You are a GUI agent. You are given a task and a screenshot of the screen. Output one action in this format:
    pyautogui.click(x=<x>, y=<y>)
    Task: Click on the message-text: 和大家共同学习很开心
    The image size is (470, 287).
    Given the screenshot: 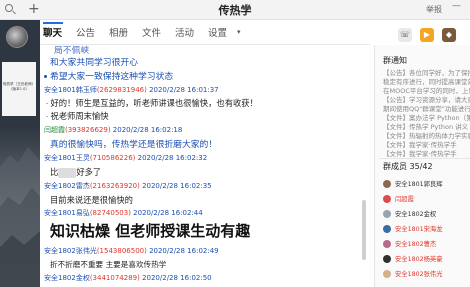 What is the action you would take?
    pyautogui.click(x=94, y=63)
    